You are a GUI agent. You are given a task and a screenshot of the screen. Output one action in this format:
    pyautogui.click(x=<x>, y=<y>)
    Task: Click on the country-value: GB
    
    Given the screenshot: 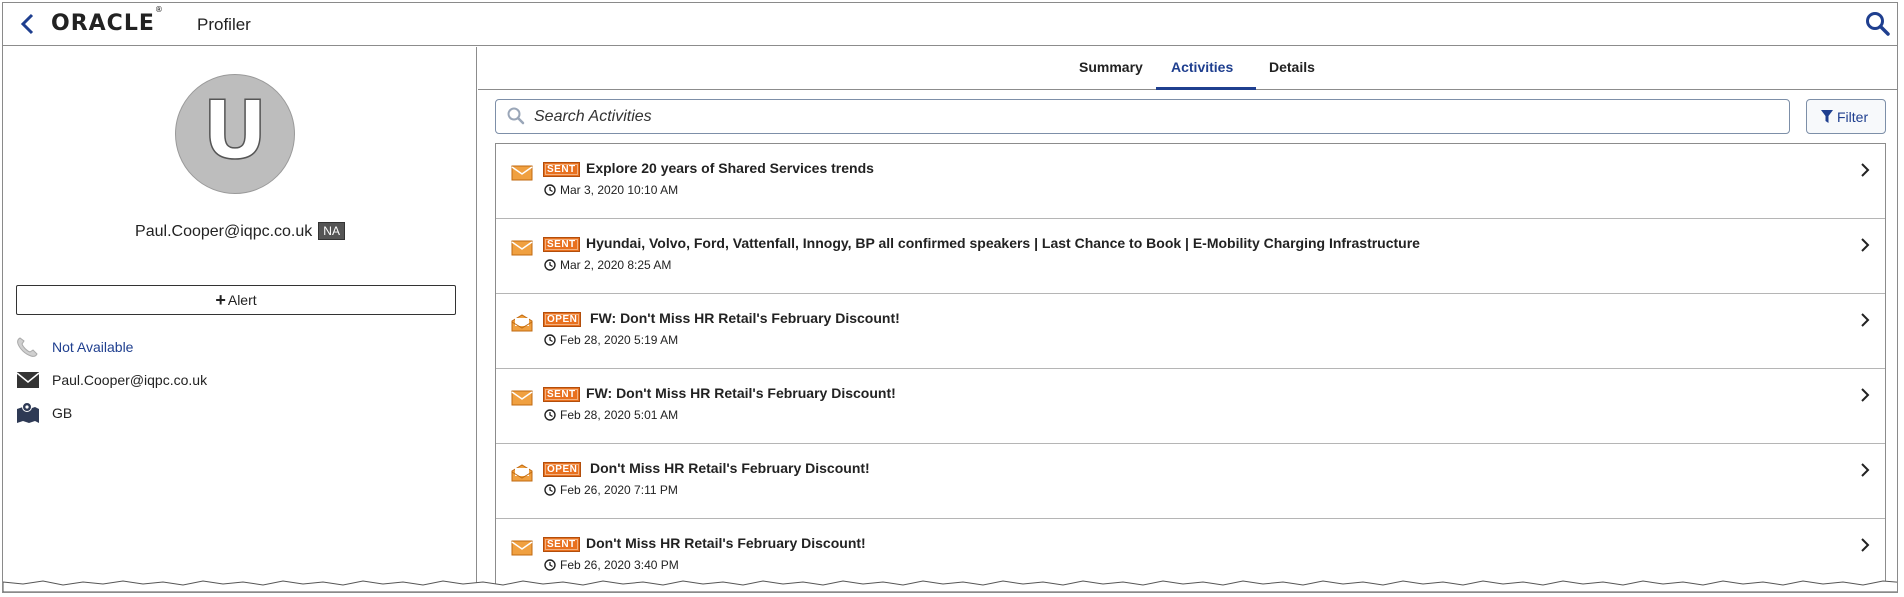 What is the action you would take?
    pyautogui.click(x=62, y=413)
    